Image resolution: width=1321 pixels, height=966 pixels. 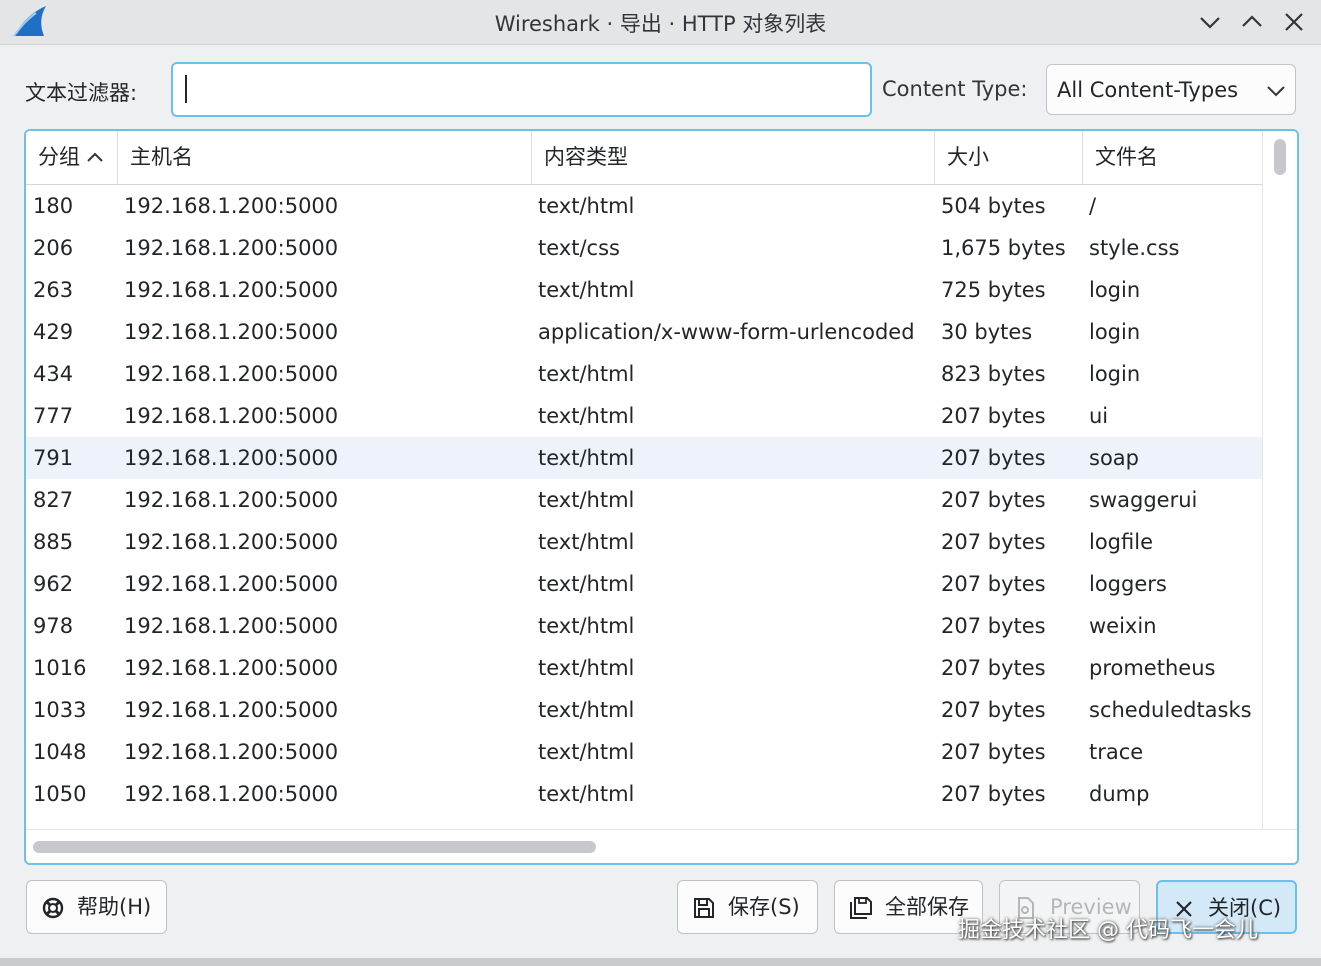 What do you see at coordinates (53, 500) in the screenshot?
I see `cell-packet: 827` at bounding box center [53, 500].